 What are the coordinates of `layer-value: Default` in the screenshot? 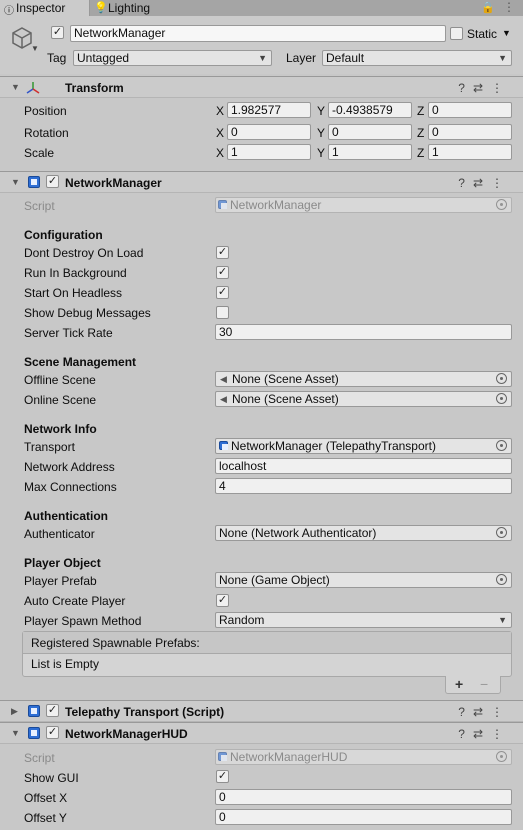 It's located at (345, 58).